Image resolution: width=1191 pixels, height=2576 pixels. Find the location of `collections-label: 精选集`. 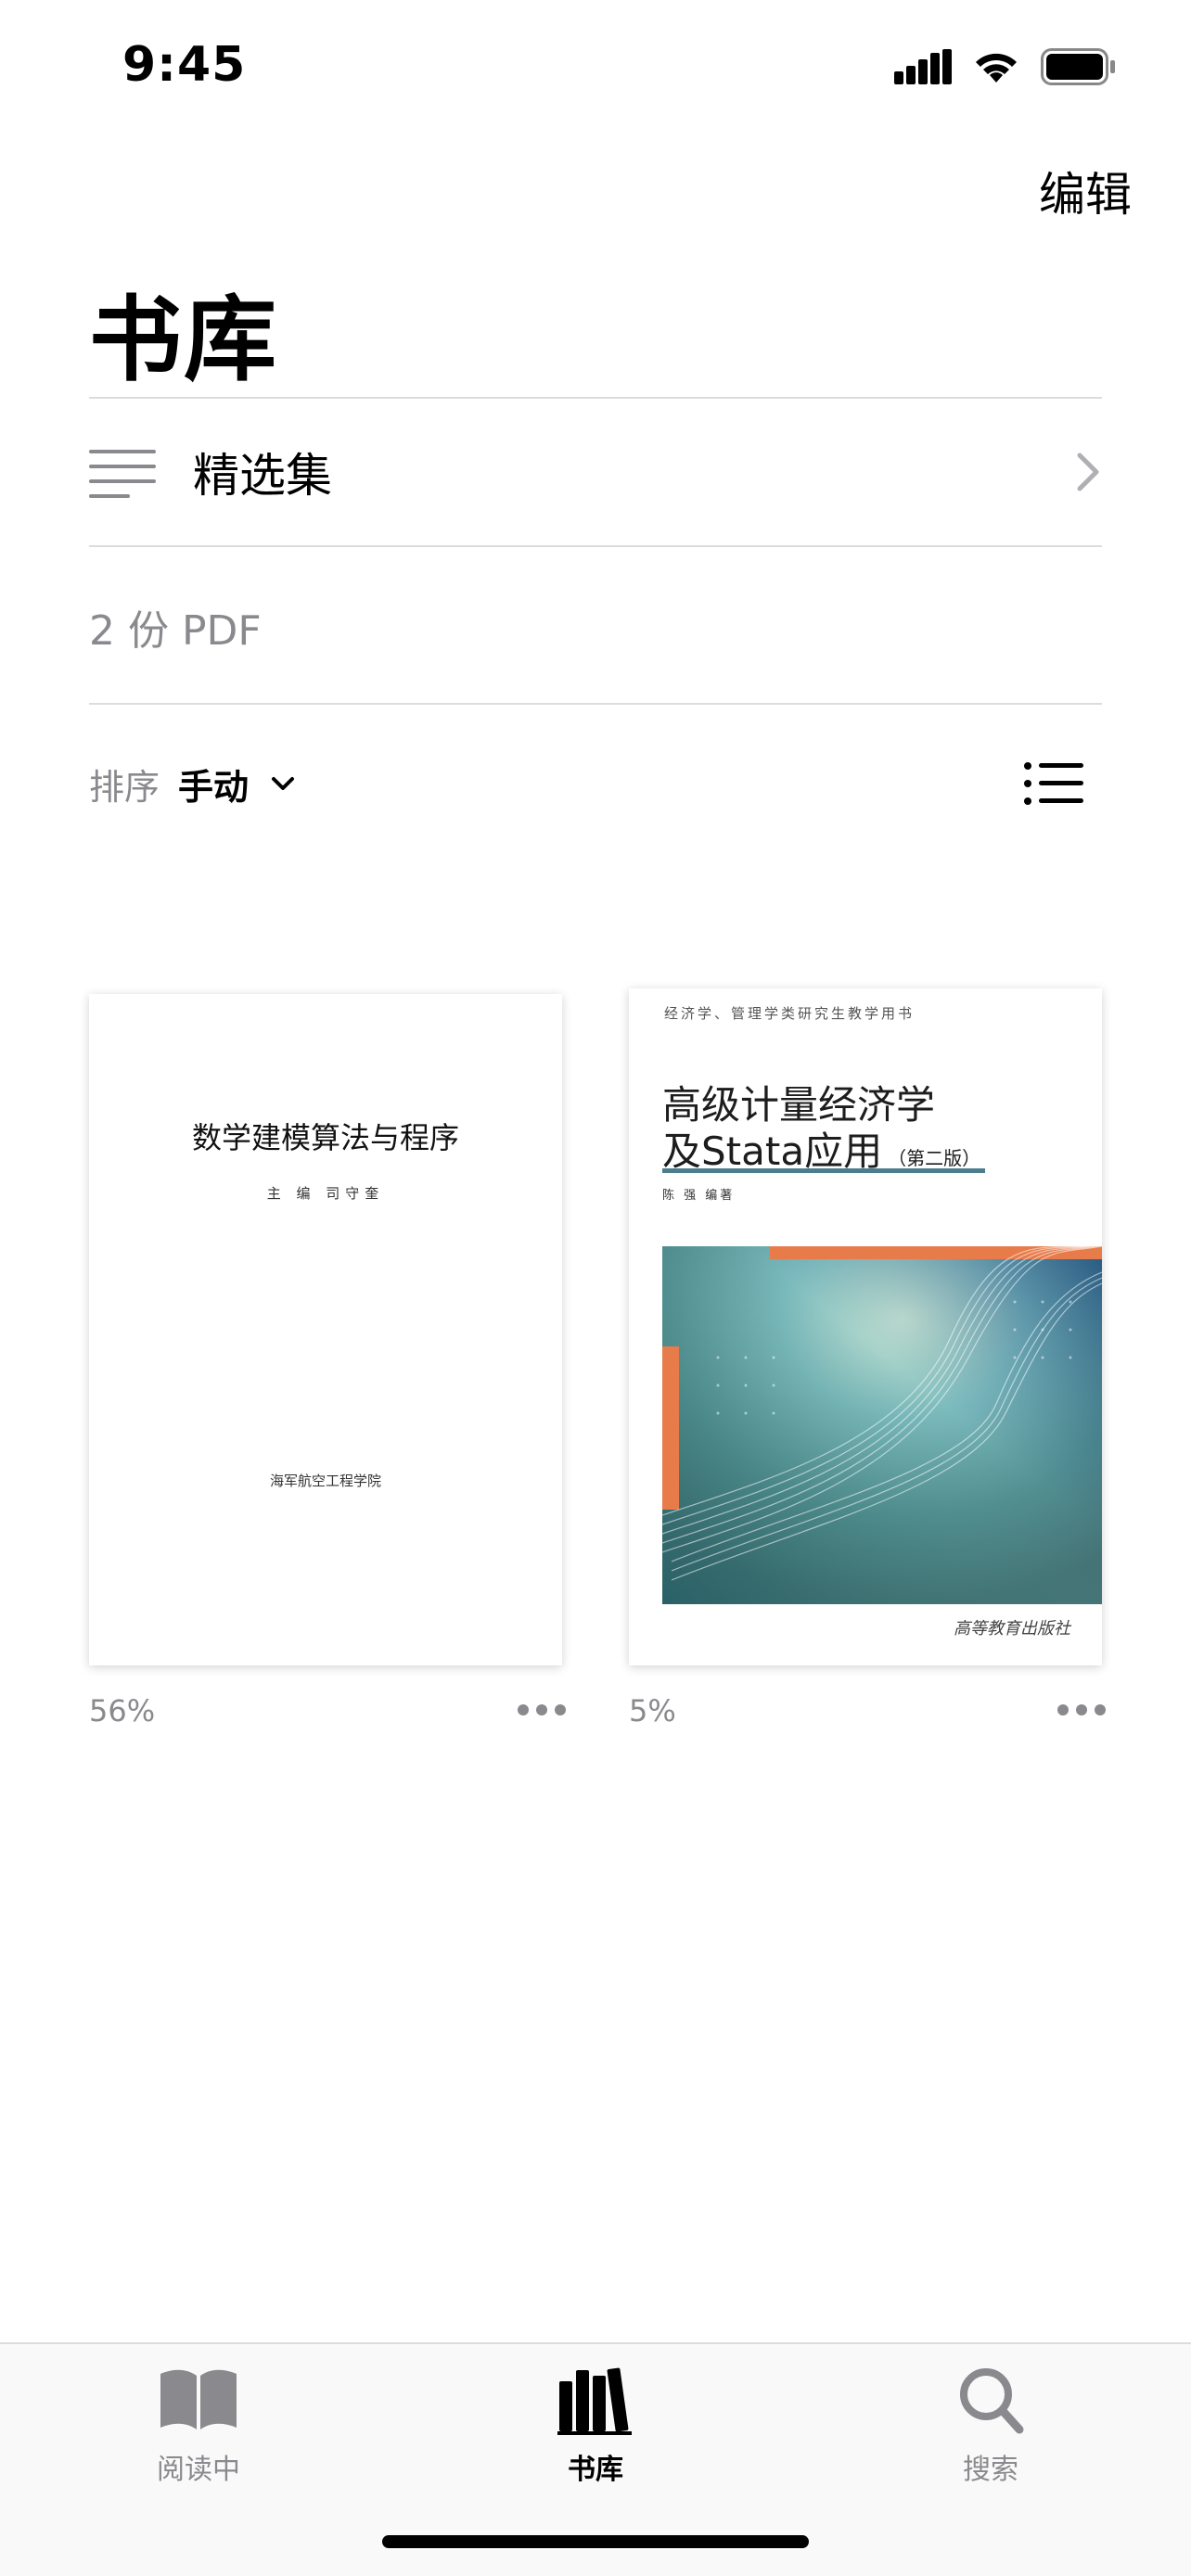

collections-label: 精选集 is located at coordinates (262, 476).